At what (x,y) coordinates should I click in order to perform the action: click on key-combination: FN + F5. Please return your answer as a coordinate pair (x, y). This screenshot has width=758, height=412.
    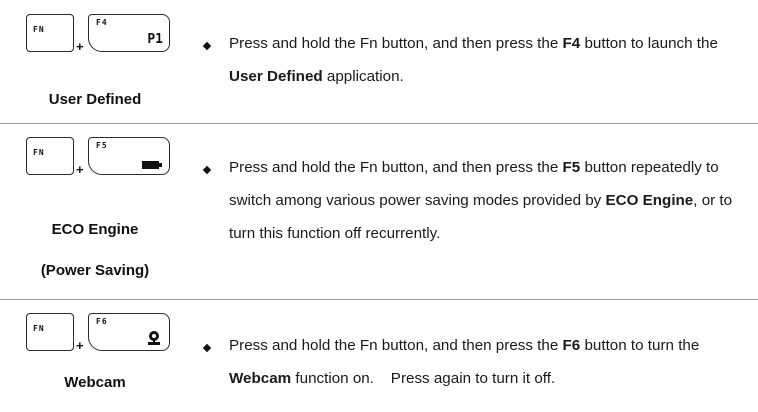
    Looking at the image, I should click on (98, 162).